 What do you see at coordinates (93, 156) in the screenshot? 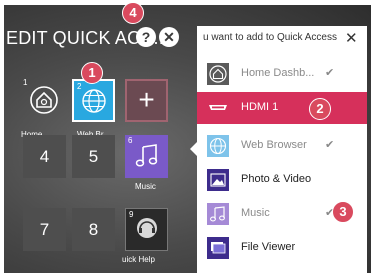
I see `tile-slot-5: 5` at bounding box center [93, 156].